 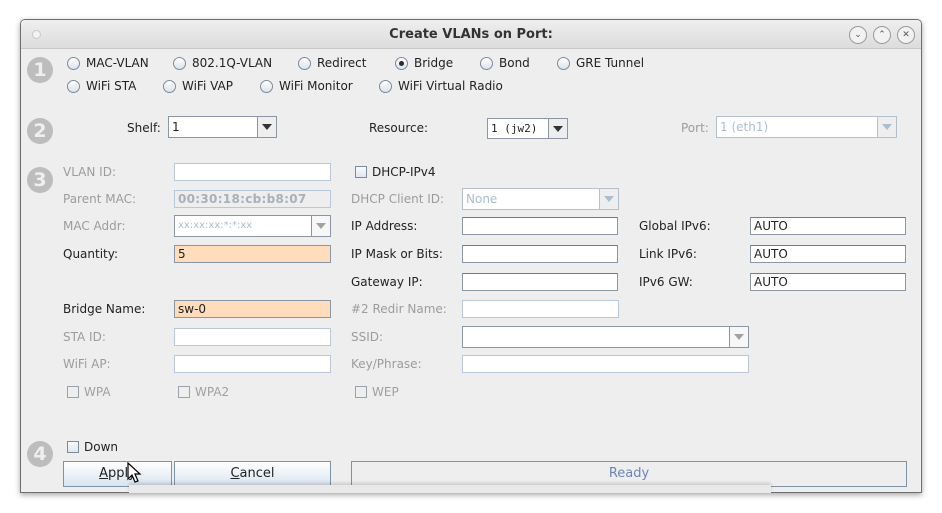 I want to click on quantity-input: 5, so click(x=252, y=254).